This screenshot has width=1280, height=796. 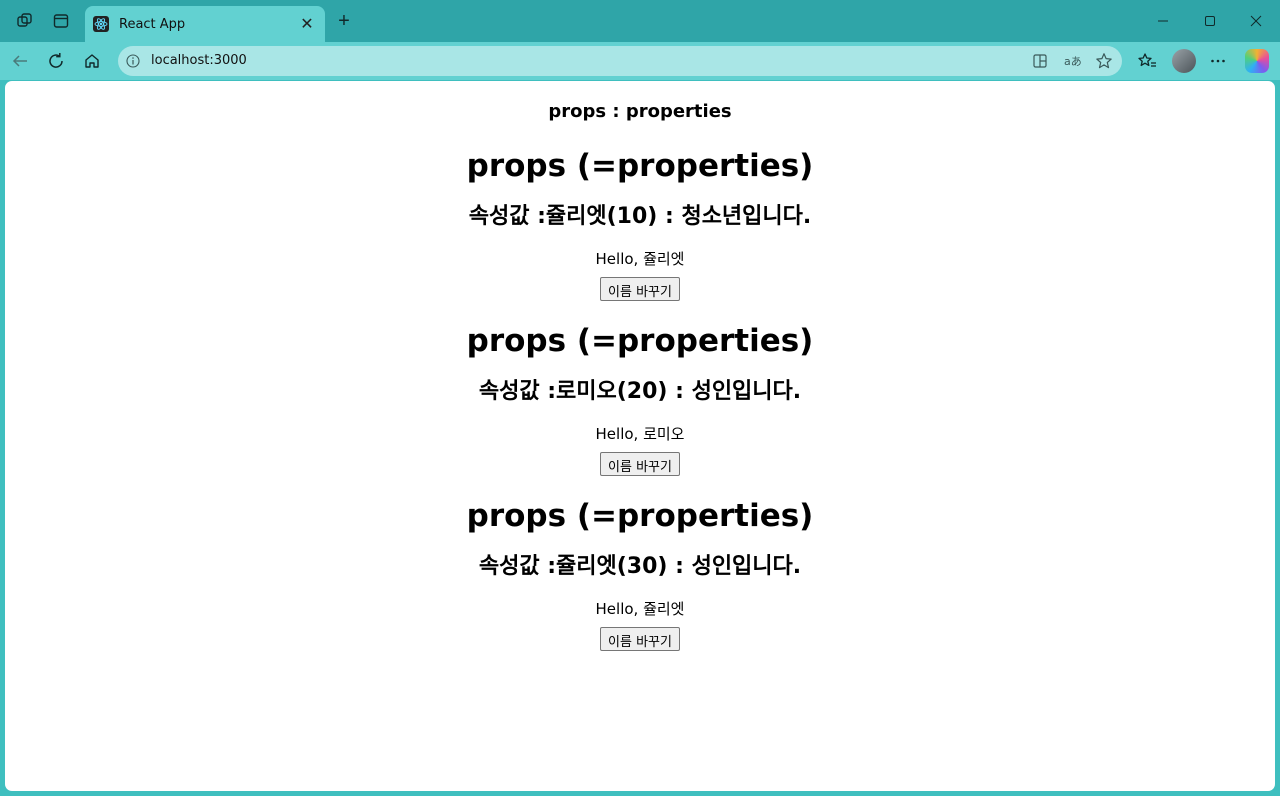 I want to click on profile-avatar, so click(x=1184, y=61).